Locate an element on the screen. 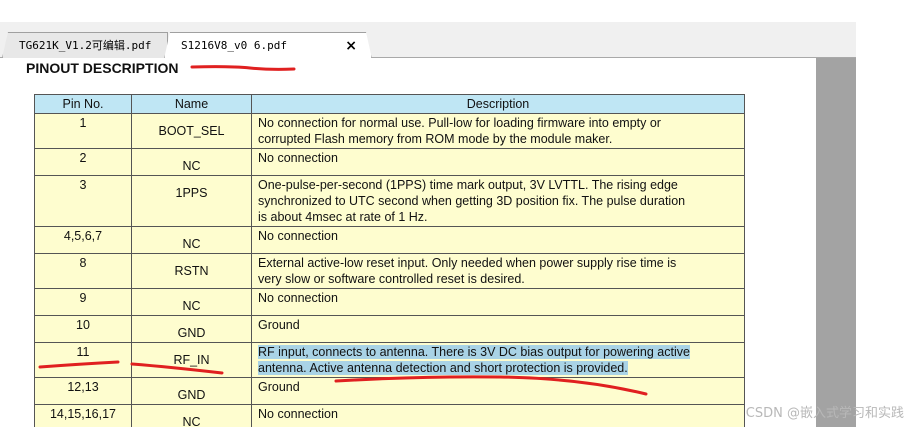 This screenshot has width=908, height=427. description-line: is about 4msec at rate of 1 Hz. is located at coordinates (343, 217).